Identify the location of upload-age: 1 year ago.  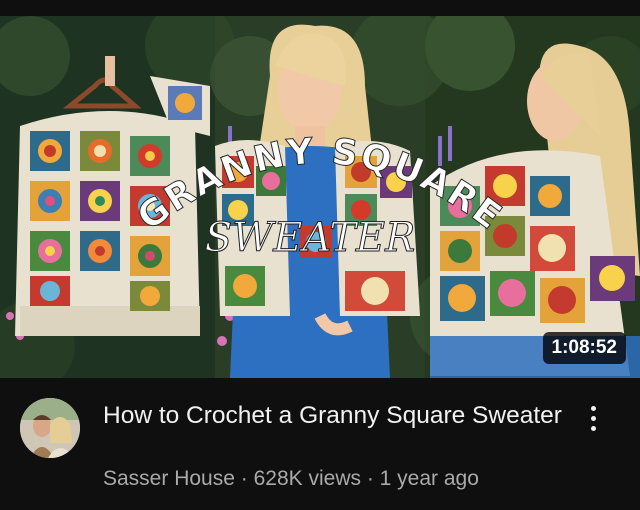
(429, 478).